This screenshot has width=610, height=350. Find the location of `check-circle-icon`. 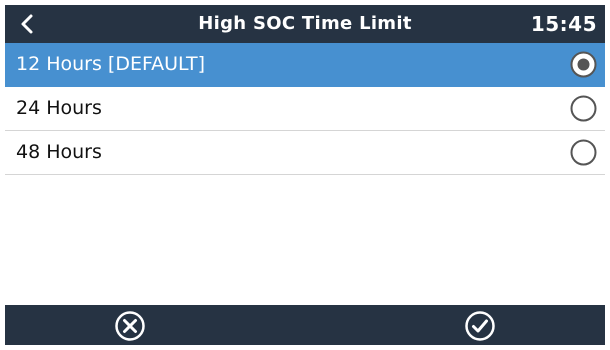

check-circle-icon is located at coordinates (480, 326).